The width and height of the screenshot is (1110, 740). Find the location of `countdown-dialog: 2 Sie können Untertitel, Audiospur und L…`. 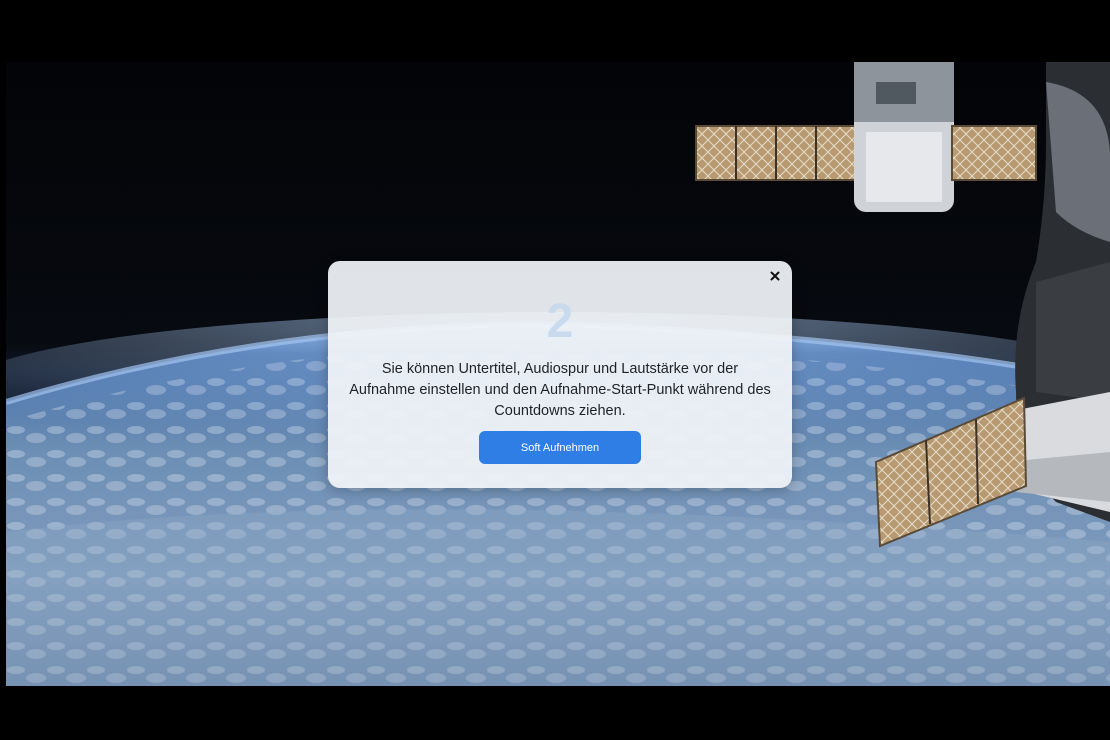

countdown-dialog: 2 Sie können Untertitel, Audiospur und L… is located at coordinates (560, 374).